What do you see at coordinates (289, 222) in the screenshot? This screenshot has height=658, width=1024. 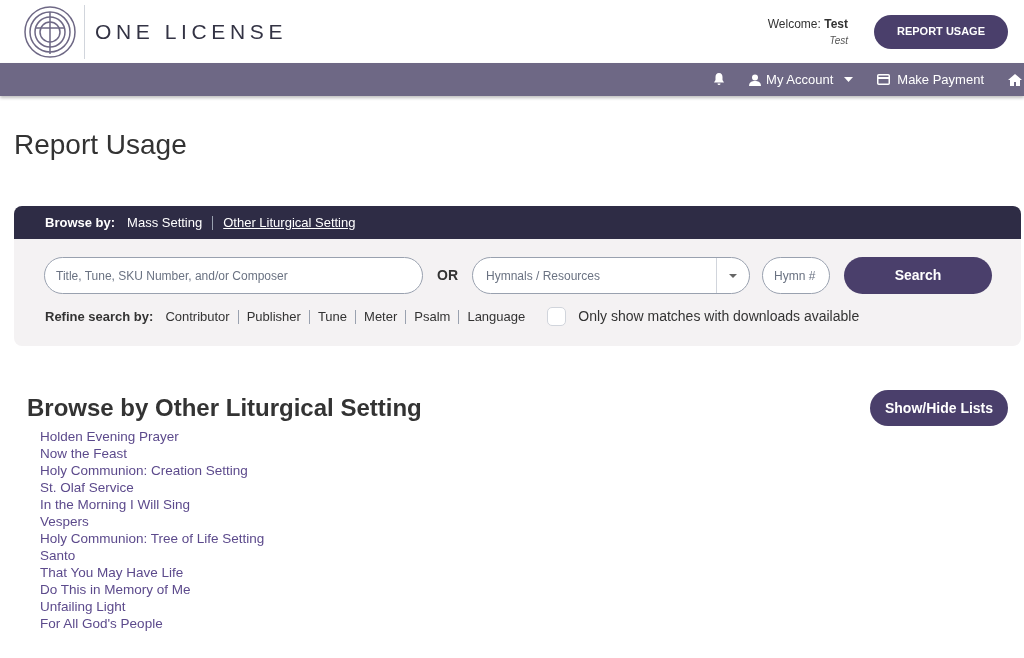 I see `browse-tab: Other Liturgical Setting` at bounding box center [289, 222].